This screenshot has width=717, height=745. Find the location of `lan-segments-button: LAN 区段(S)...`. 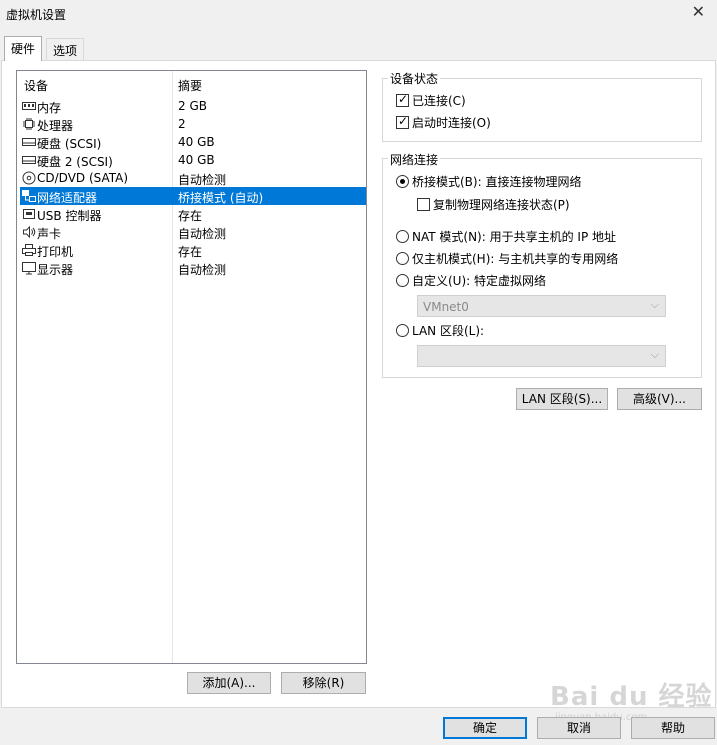

lan-segments-button: LAN 区段(S)... is located at coordinates (562, 399).